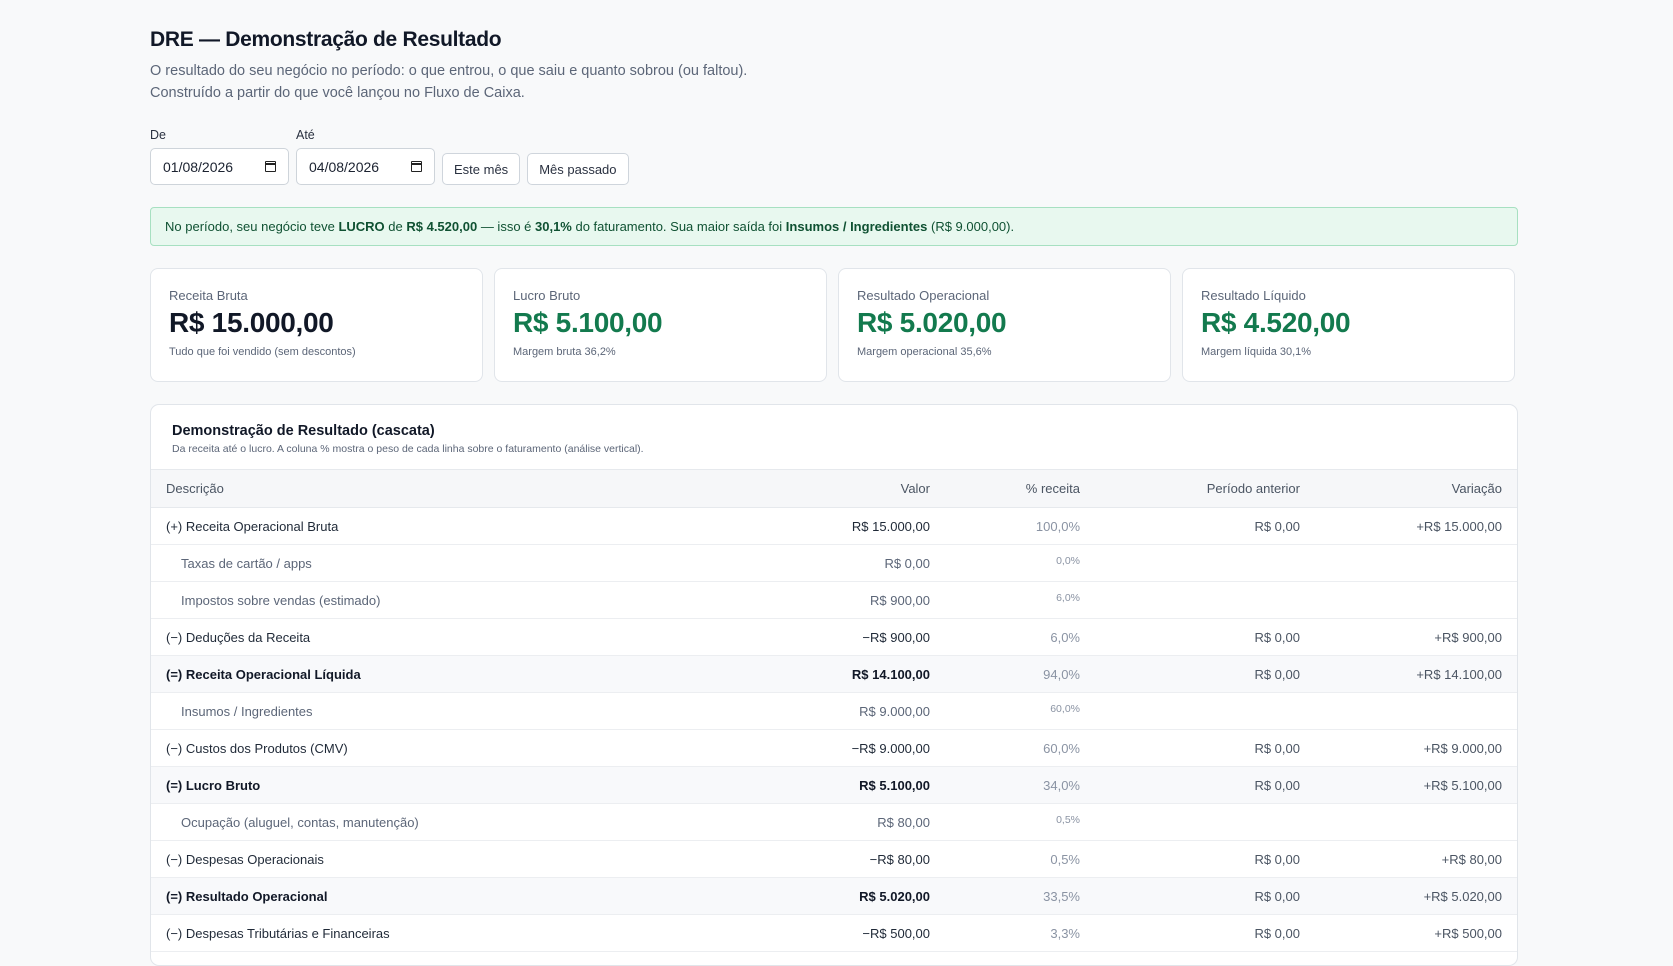 This screenshot has width=1673, height=966. Describe the element at coordinates (1459, 526) in the screenshot. I see `row-variation: +R$ 15.000,00` at that location.